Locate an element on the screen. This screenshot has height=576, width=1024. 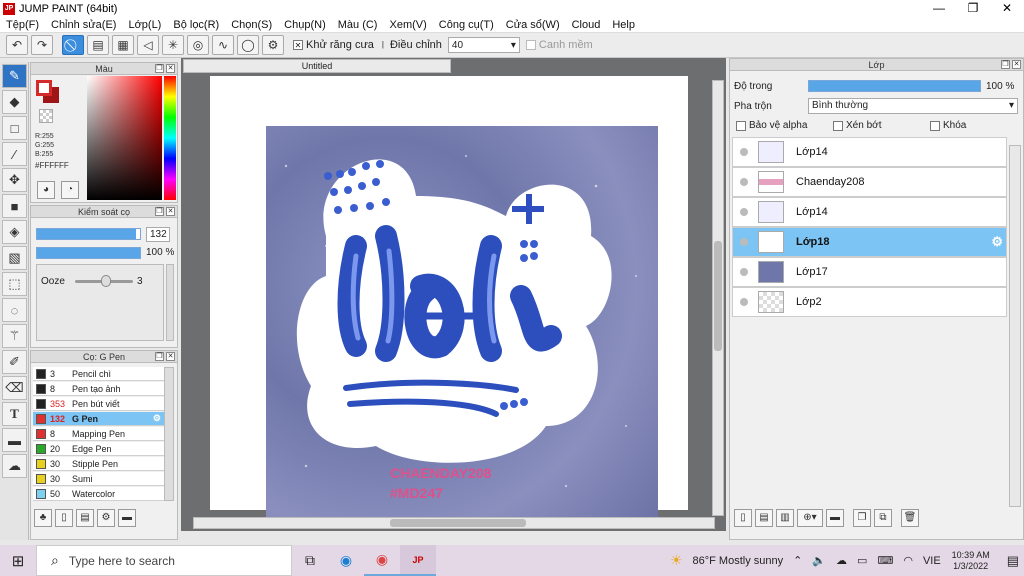
brush-settings-button: ⚙ is located at coordinates (106, 518).